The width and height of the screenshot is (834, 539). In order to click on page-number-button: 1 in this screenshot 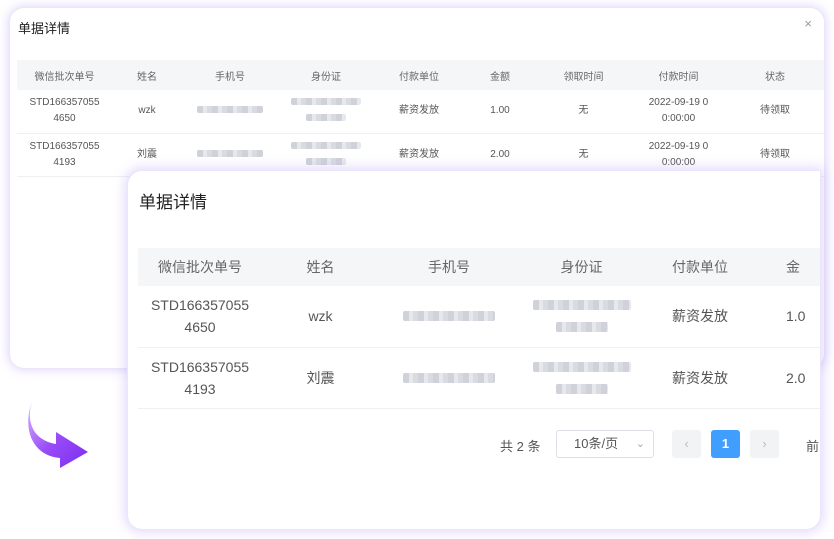, I will do `click(725, 444)`.